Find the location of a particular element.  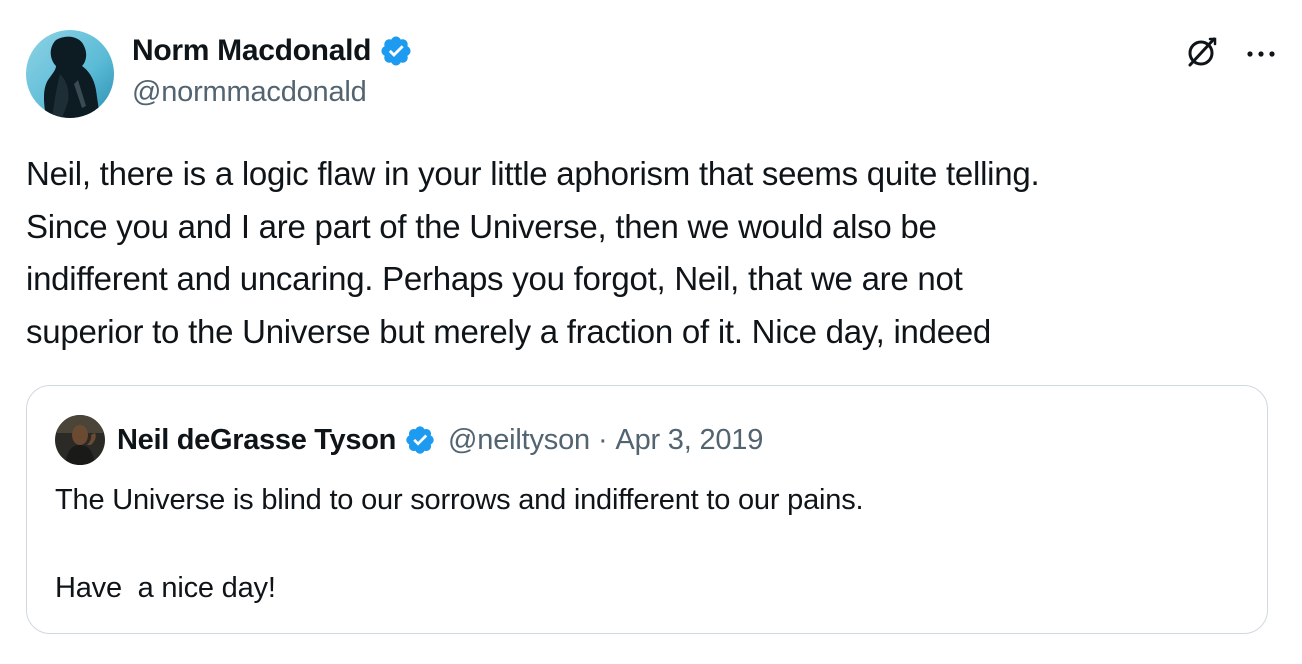

author-name-row: Norm Macdonald is located at coordinates (272, 51).